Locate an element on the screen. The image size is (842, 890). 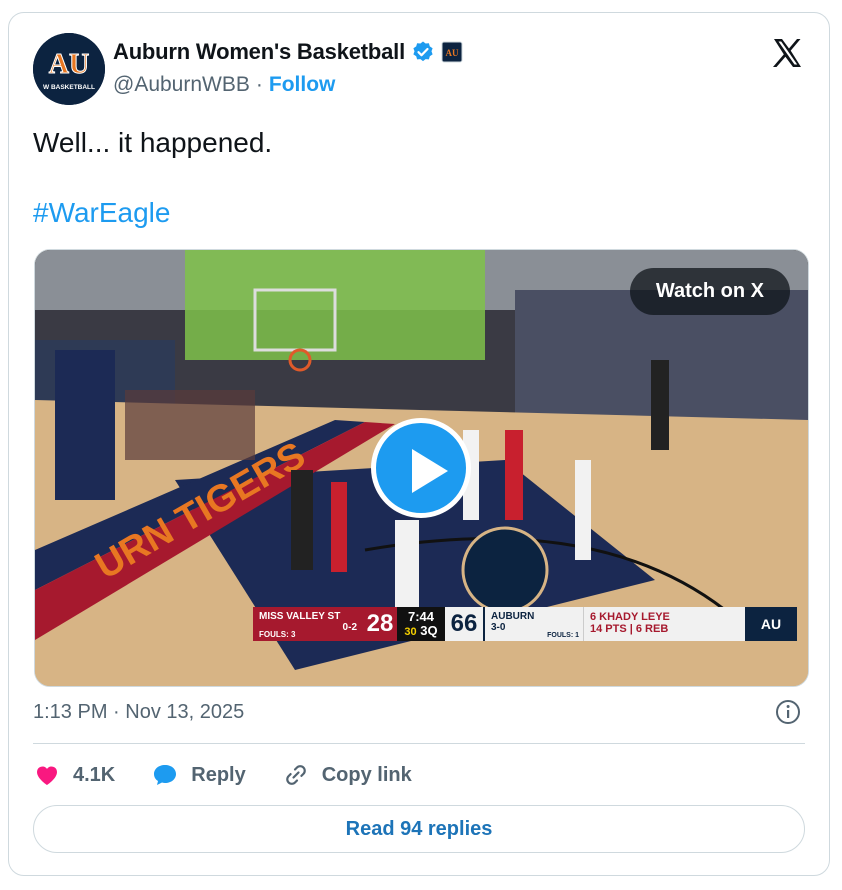
avatar: AU W BASKETBALL is located at coordinates (69, 69).